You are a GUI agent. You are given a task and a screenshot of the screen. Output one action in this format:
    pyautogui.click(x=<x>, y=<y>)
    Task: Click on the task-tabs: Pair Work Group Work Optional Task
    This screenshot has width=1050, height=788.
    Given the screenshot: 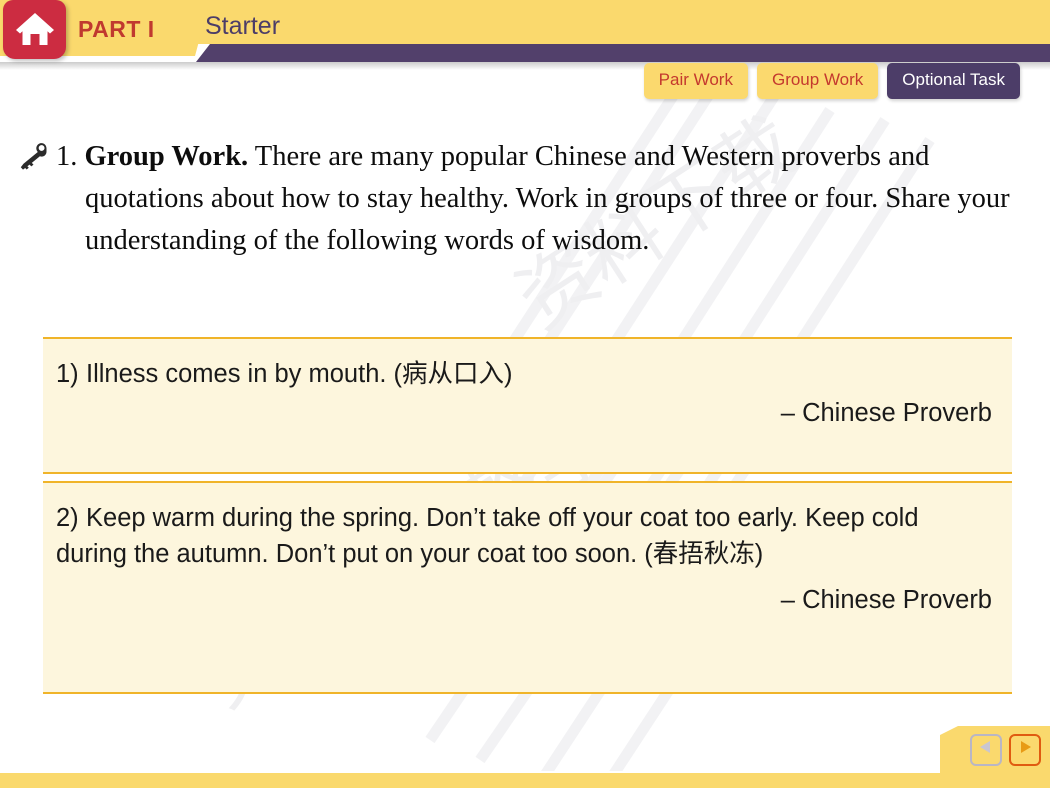 What is the action you would take?
    pyautogui.click(x=831, y=81)
    